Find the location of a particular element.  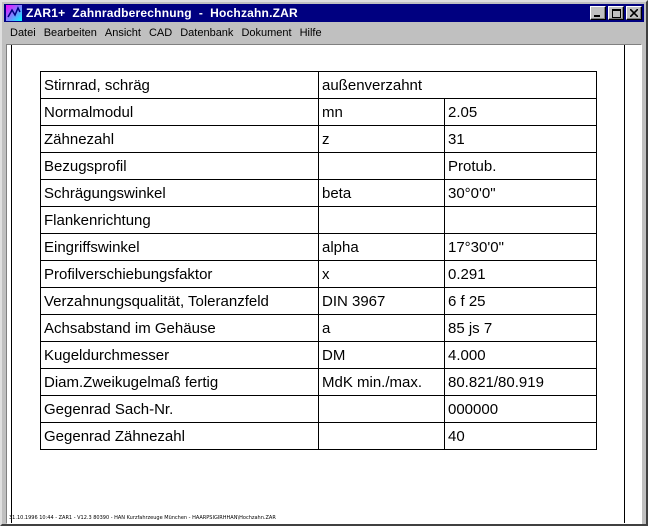

row-label: Normalmodul is located at coordinates (179, 112).